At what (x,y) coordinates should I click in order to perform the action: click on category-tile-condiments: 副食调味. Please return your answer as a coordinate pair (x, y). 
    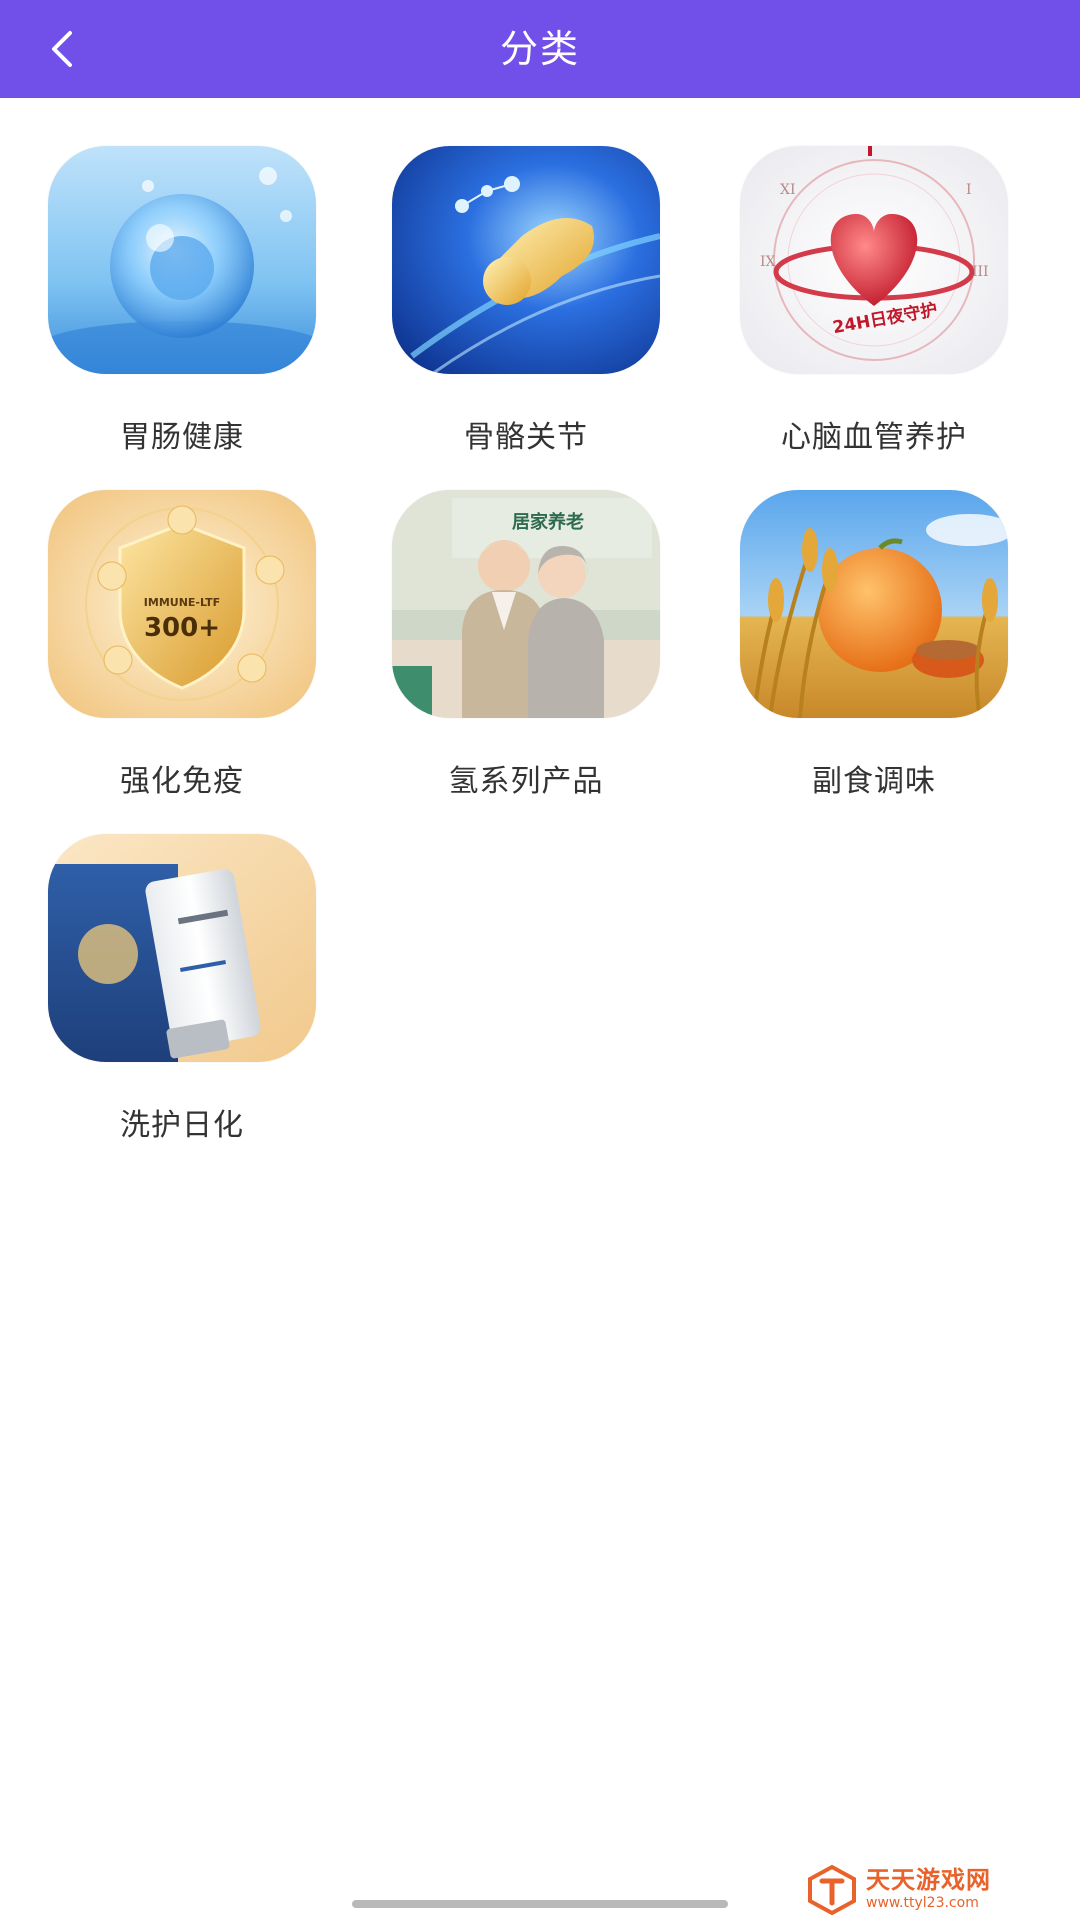
    Looking at the image, I should click on (874, 645).